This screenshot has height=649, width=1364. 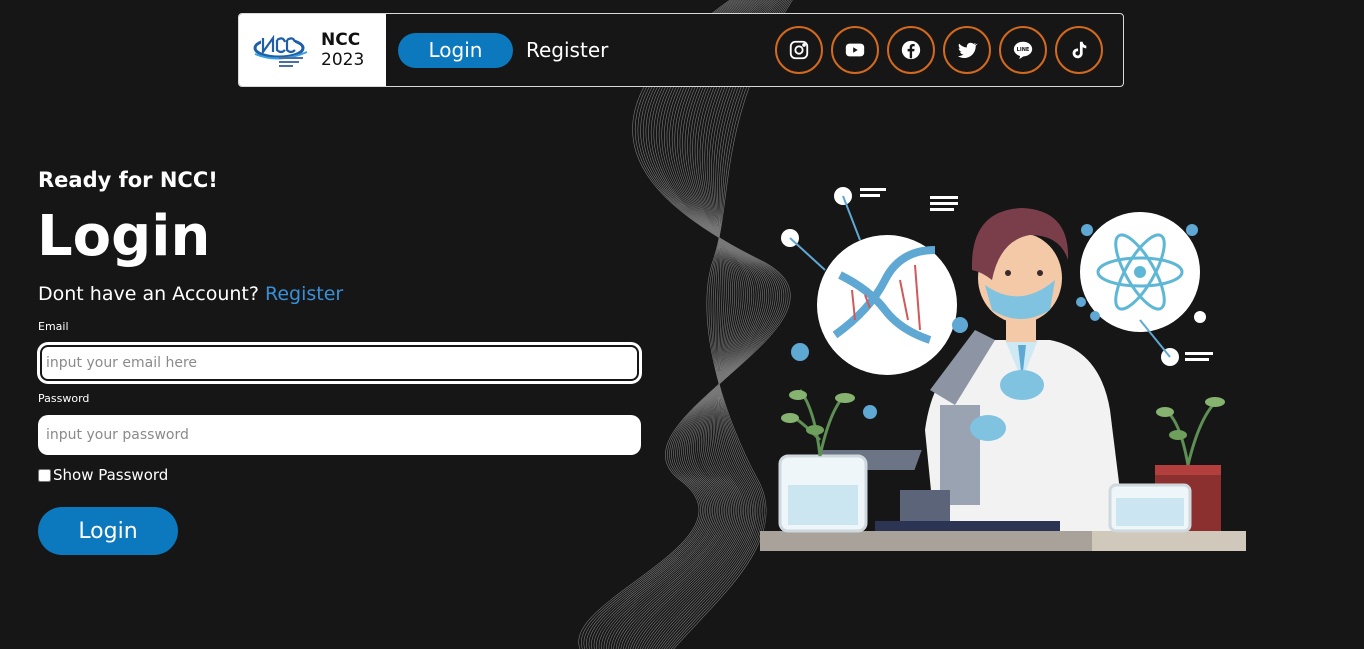 I want to click on page-title: Login, so click(x=124, y=236).